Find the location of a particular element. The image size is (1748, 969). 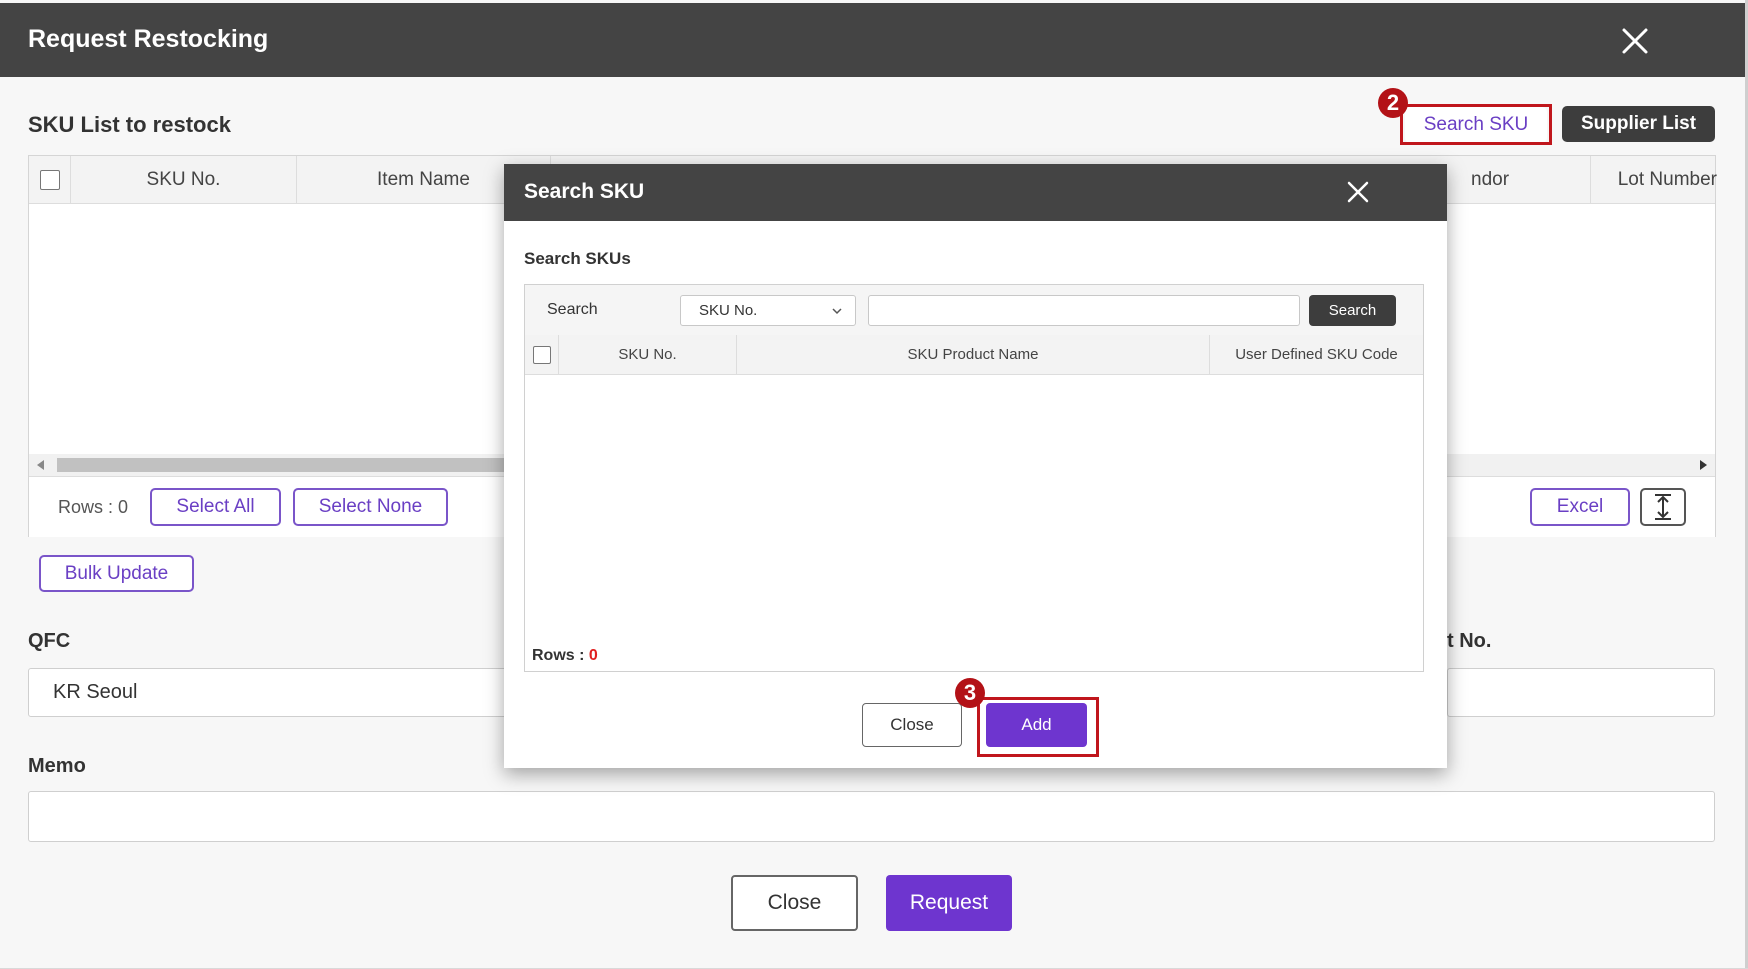

grid-col-vendor: ndor is located at coordinates (1520, 179).